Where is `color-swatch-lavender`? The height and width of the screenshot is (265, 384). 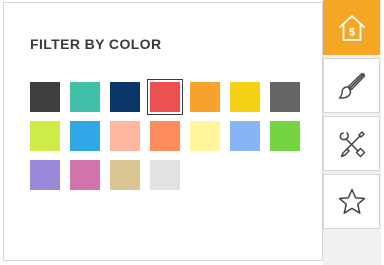
color-swatch-lavender is located at coordinates (45, 175).